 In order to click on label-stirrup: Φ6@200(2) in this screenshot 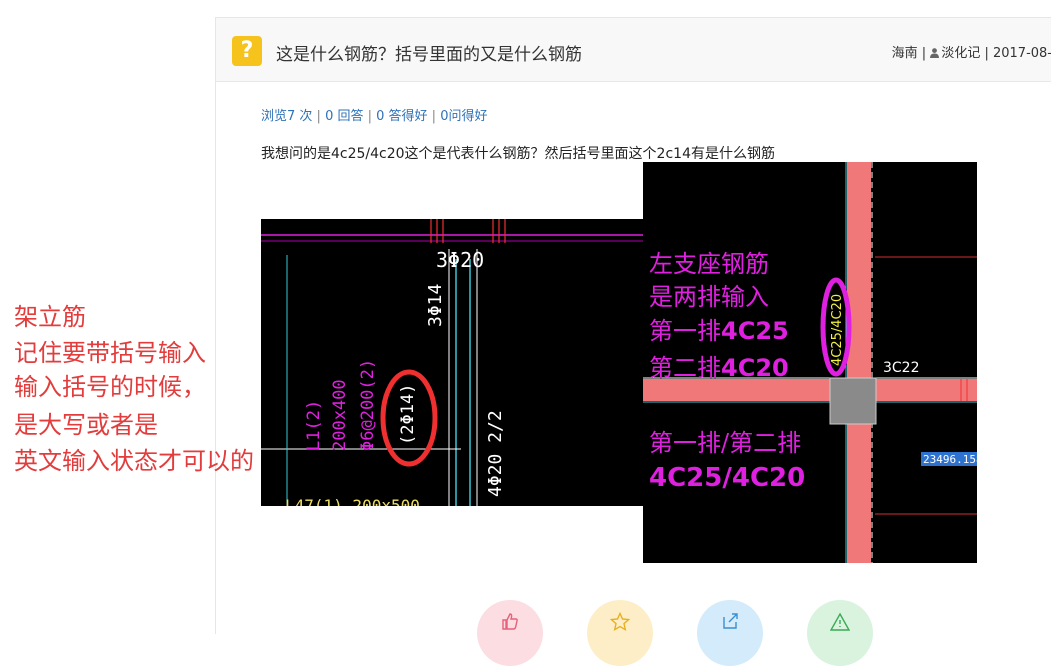, I will do `click(368, 405)`.